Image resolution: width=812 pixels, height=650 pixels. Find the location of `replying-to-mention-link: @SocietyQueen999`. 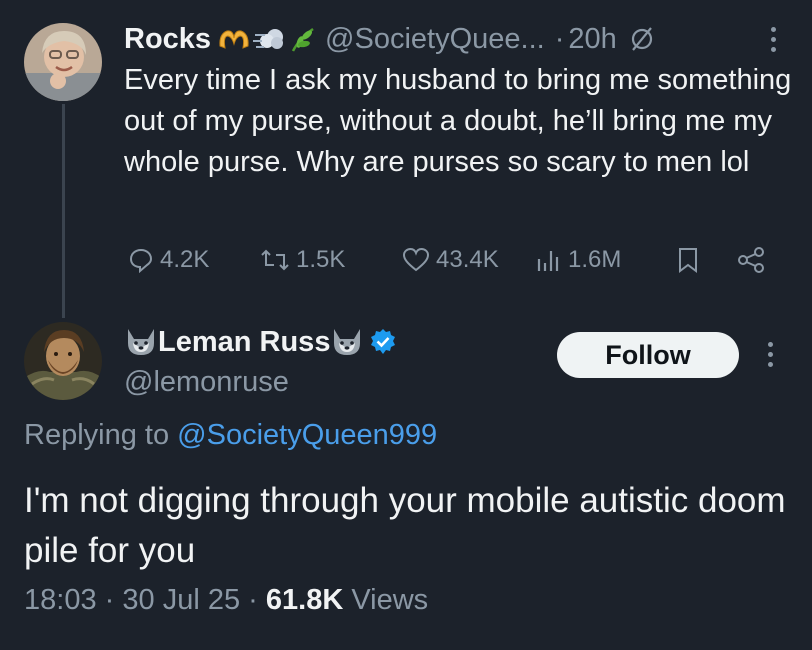

replying-to-mention-link: @SocietyQueen999 is located at coordinates (307, 435).